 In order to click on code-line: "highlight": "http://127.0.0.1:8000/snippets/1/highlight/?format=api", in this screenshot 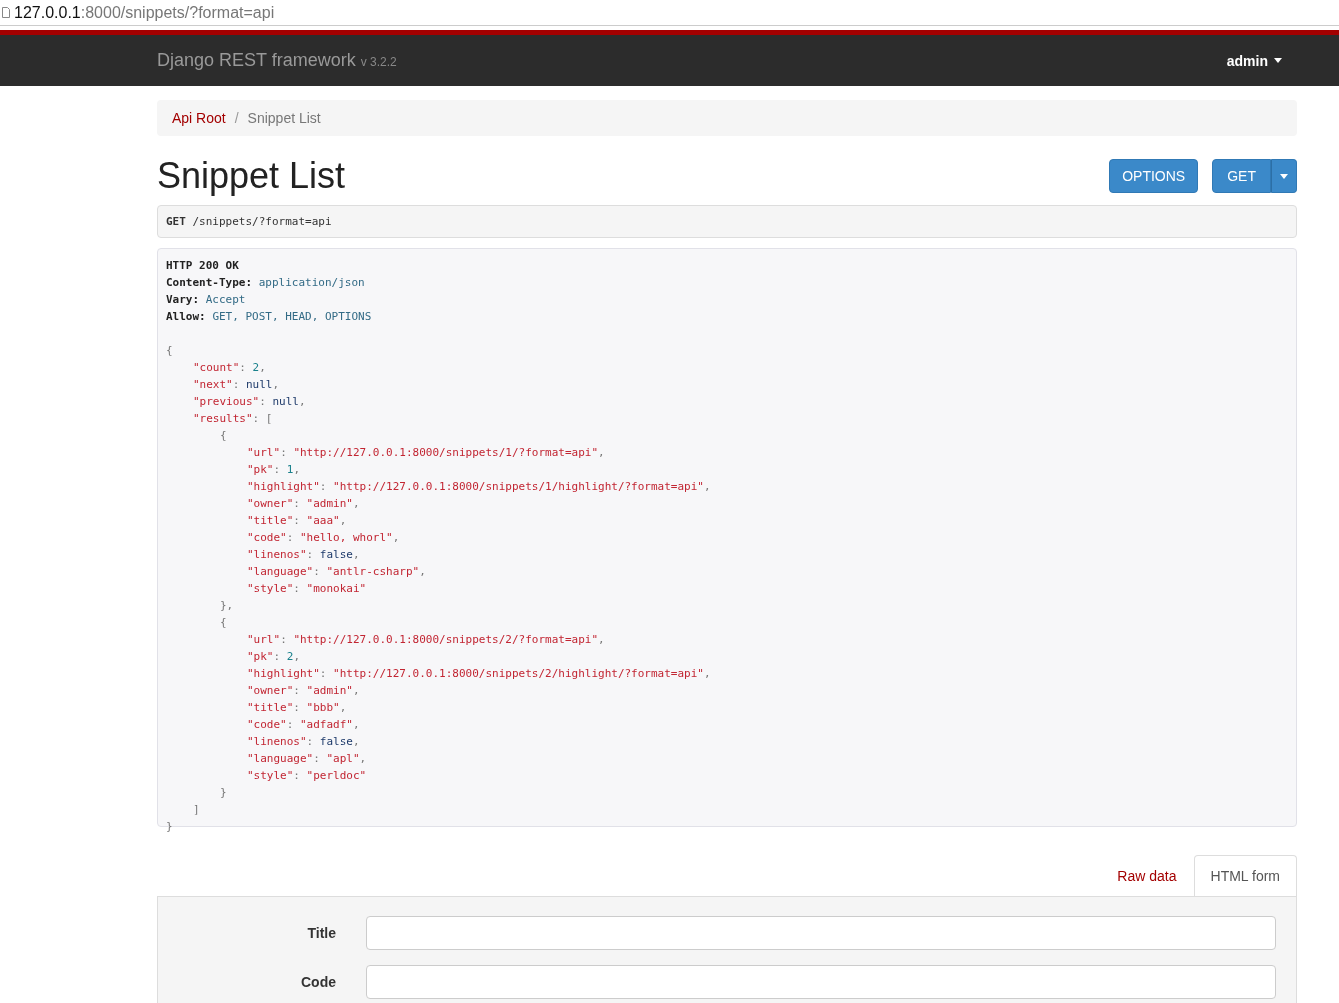, I will do `click(479, 487)`.